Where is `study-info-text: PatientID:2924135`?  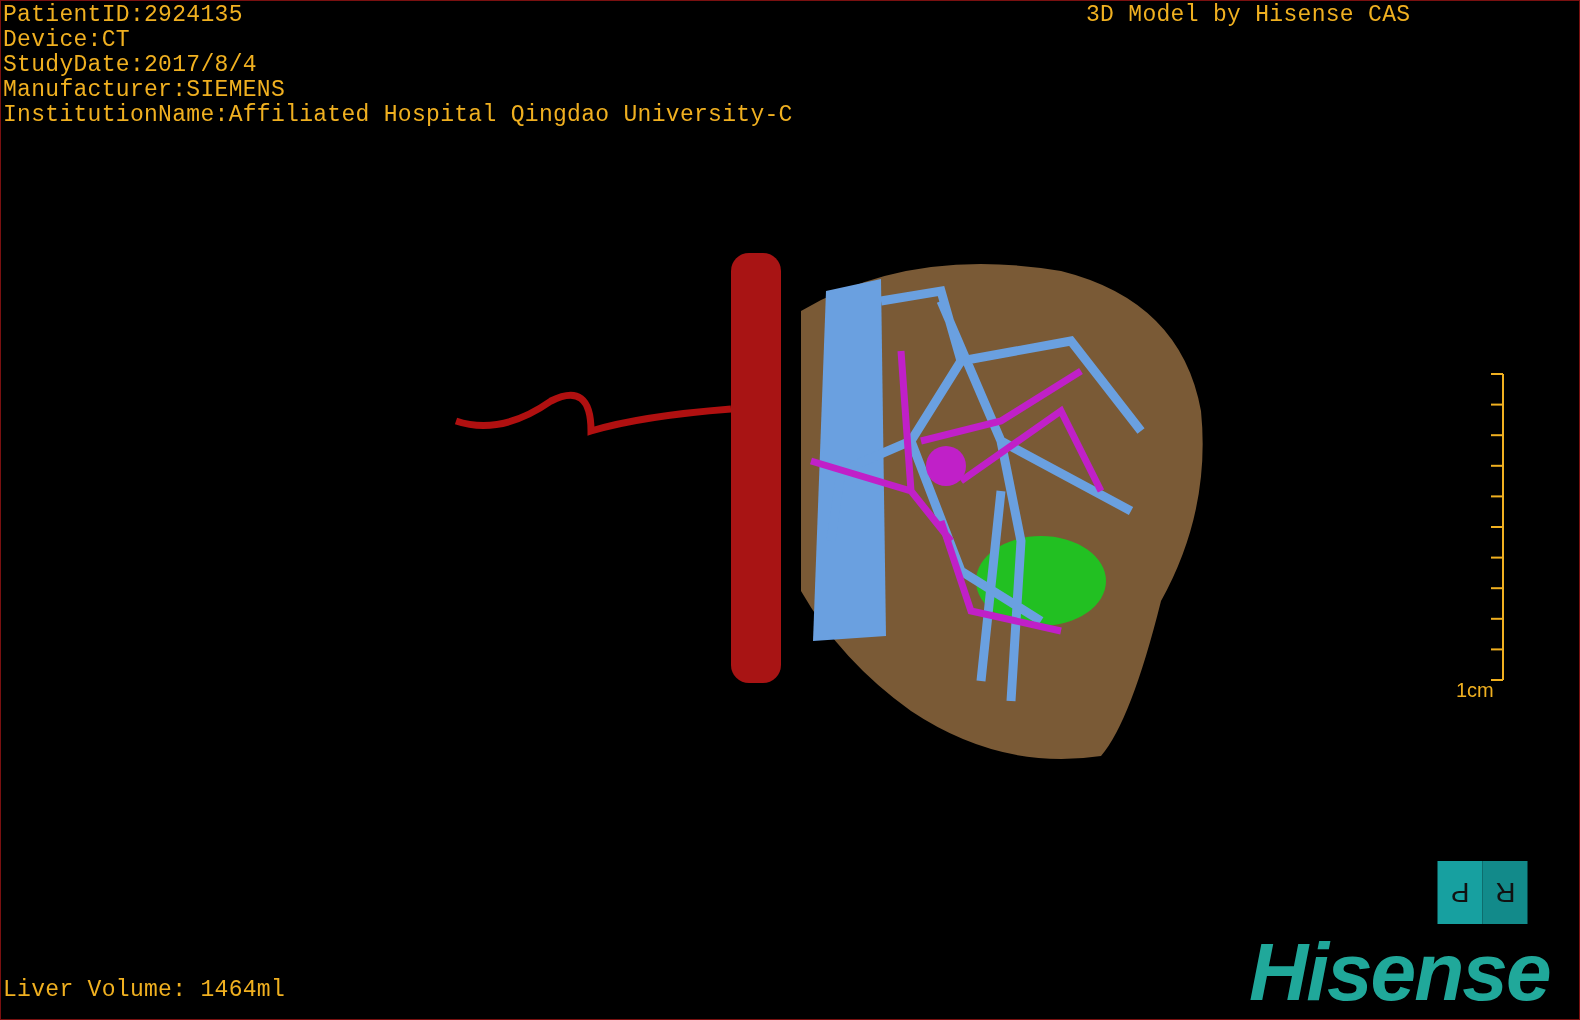
study-info-text: PatientID:2924135 is located at coordinates (123, 15).